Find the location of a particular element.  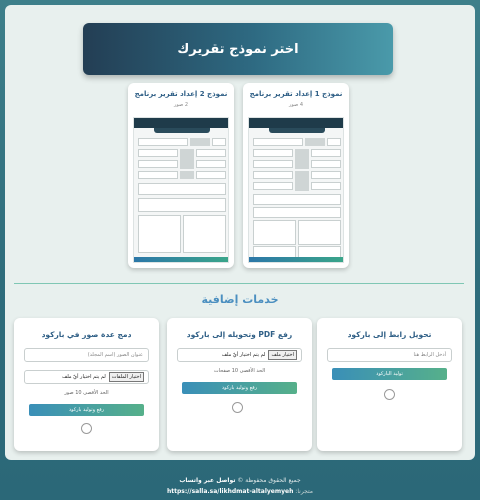

card-title: تحويل رابط إلى باركود is located at coordinates (389, 334).